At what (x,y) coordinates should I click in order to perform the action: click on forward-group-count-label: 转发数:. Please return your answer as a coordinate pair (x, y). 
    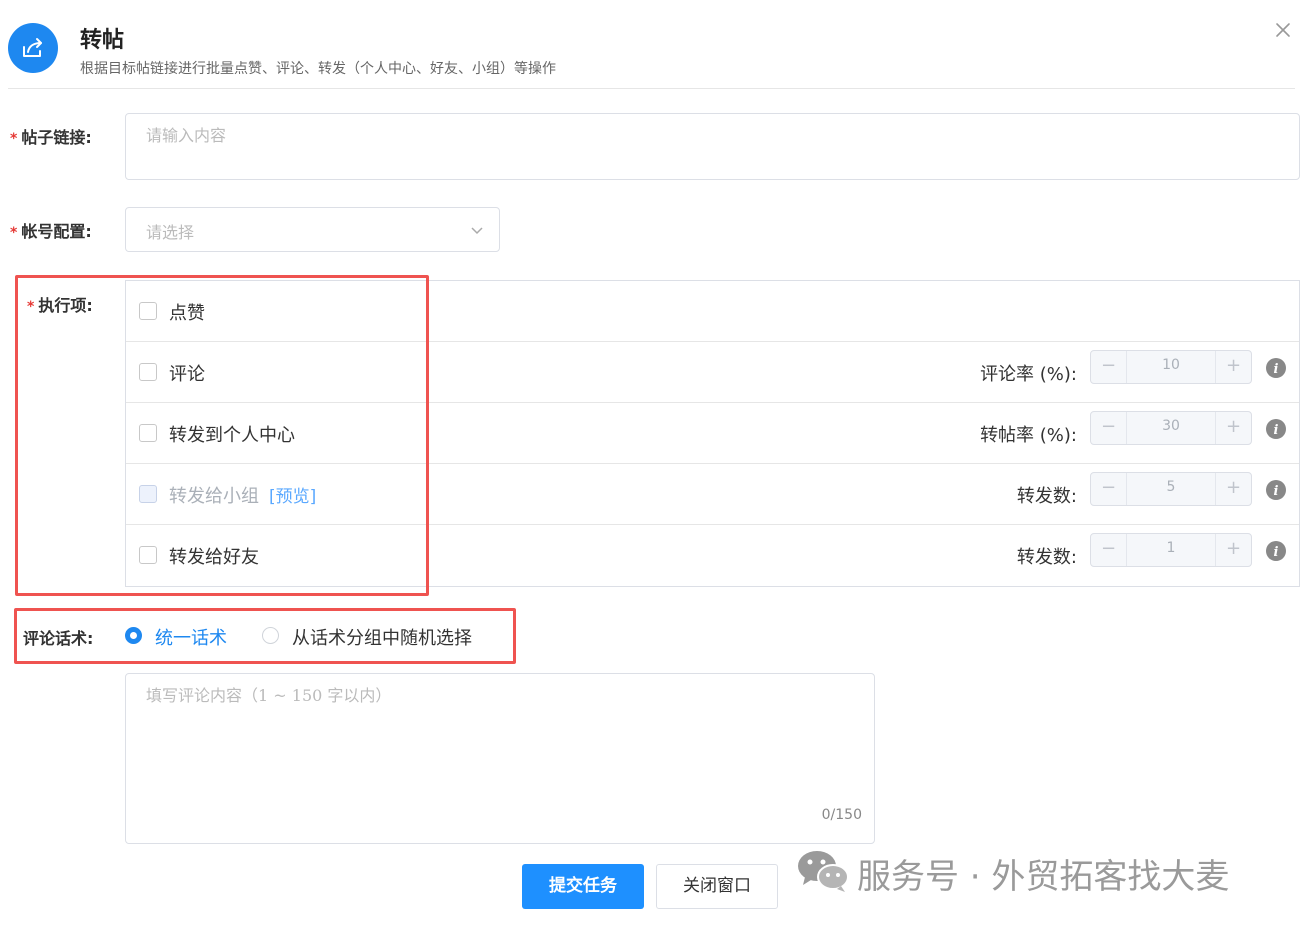
    Looking at the image, I should click on (1046, 496).